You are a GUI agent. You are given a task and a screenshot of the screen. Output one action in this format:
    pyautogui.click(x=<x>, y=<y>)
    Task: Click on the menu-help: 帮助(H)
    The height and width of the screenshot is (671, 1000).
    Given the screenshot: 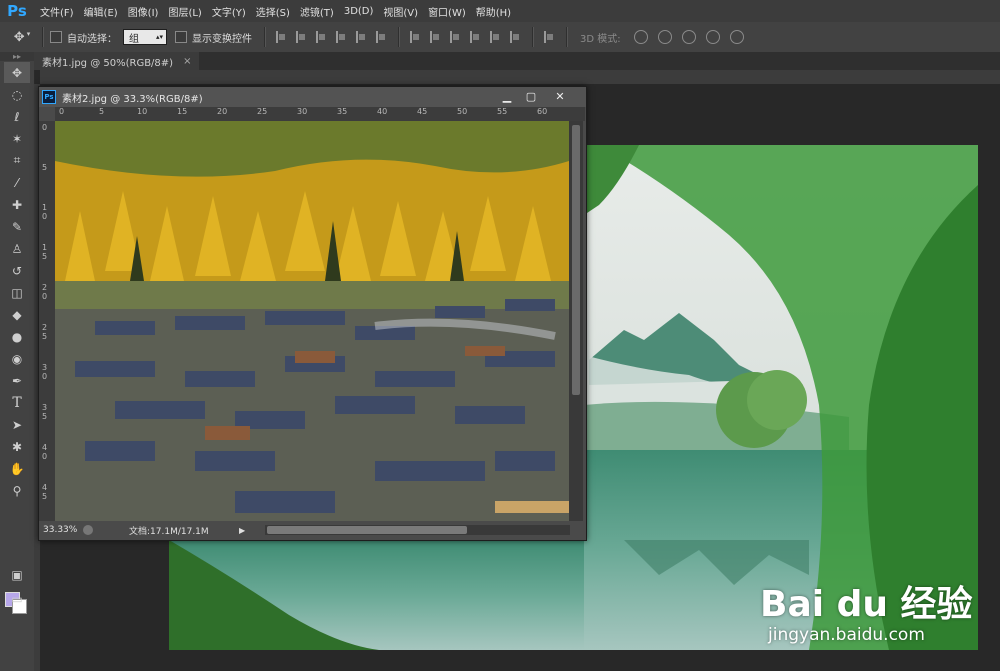 What is the action you would take?
    pyautogui.click(x=493, y=11)
    